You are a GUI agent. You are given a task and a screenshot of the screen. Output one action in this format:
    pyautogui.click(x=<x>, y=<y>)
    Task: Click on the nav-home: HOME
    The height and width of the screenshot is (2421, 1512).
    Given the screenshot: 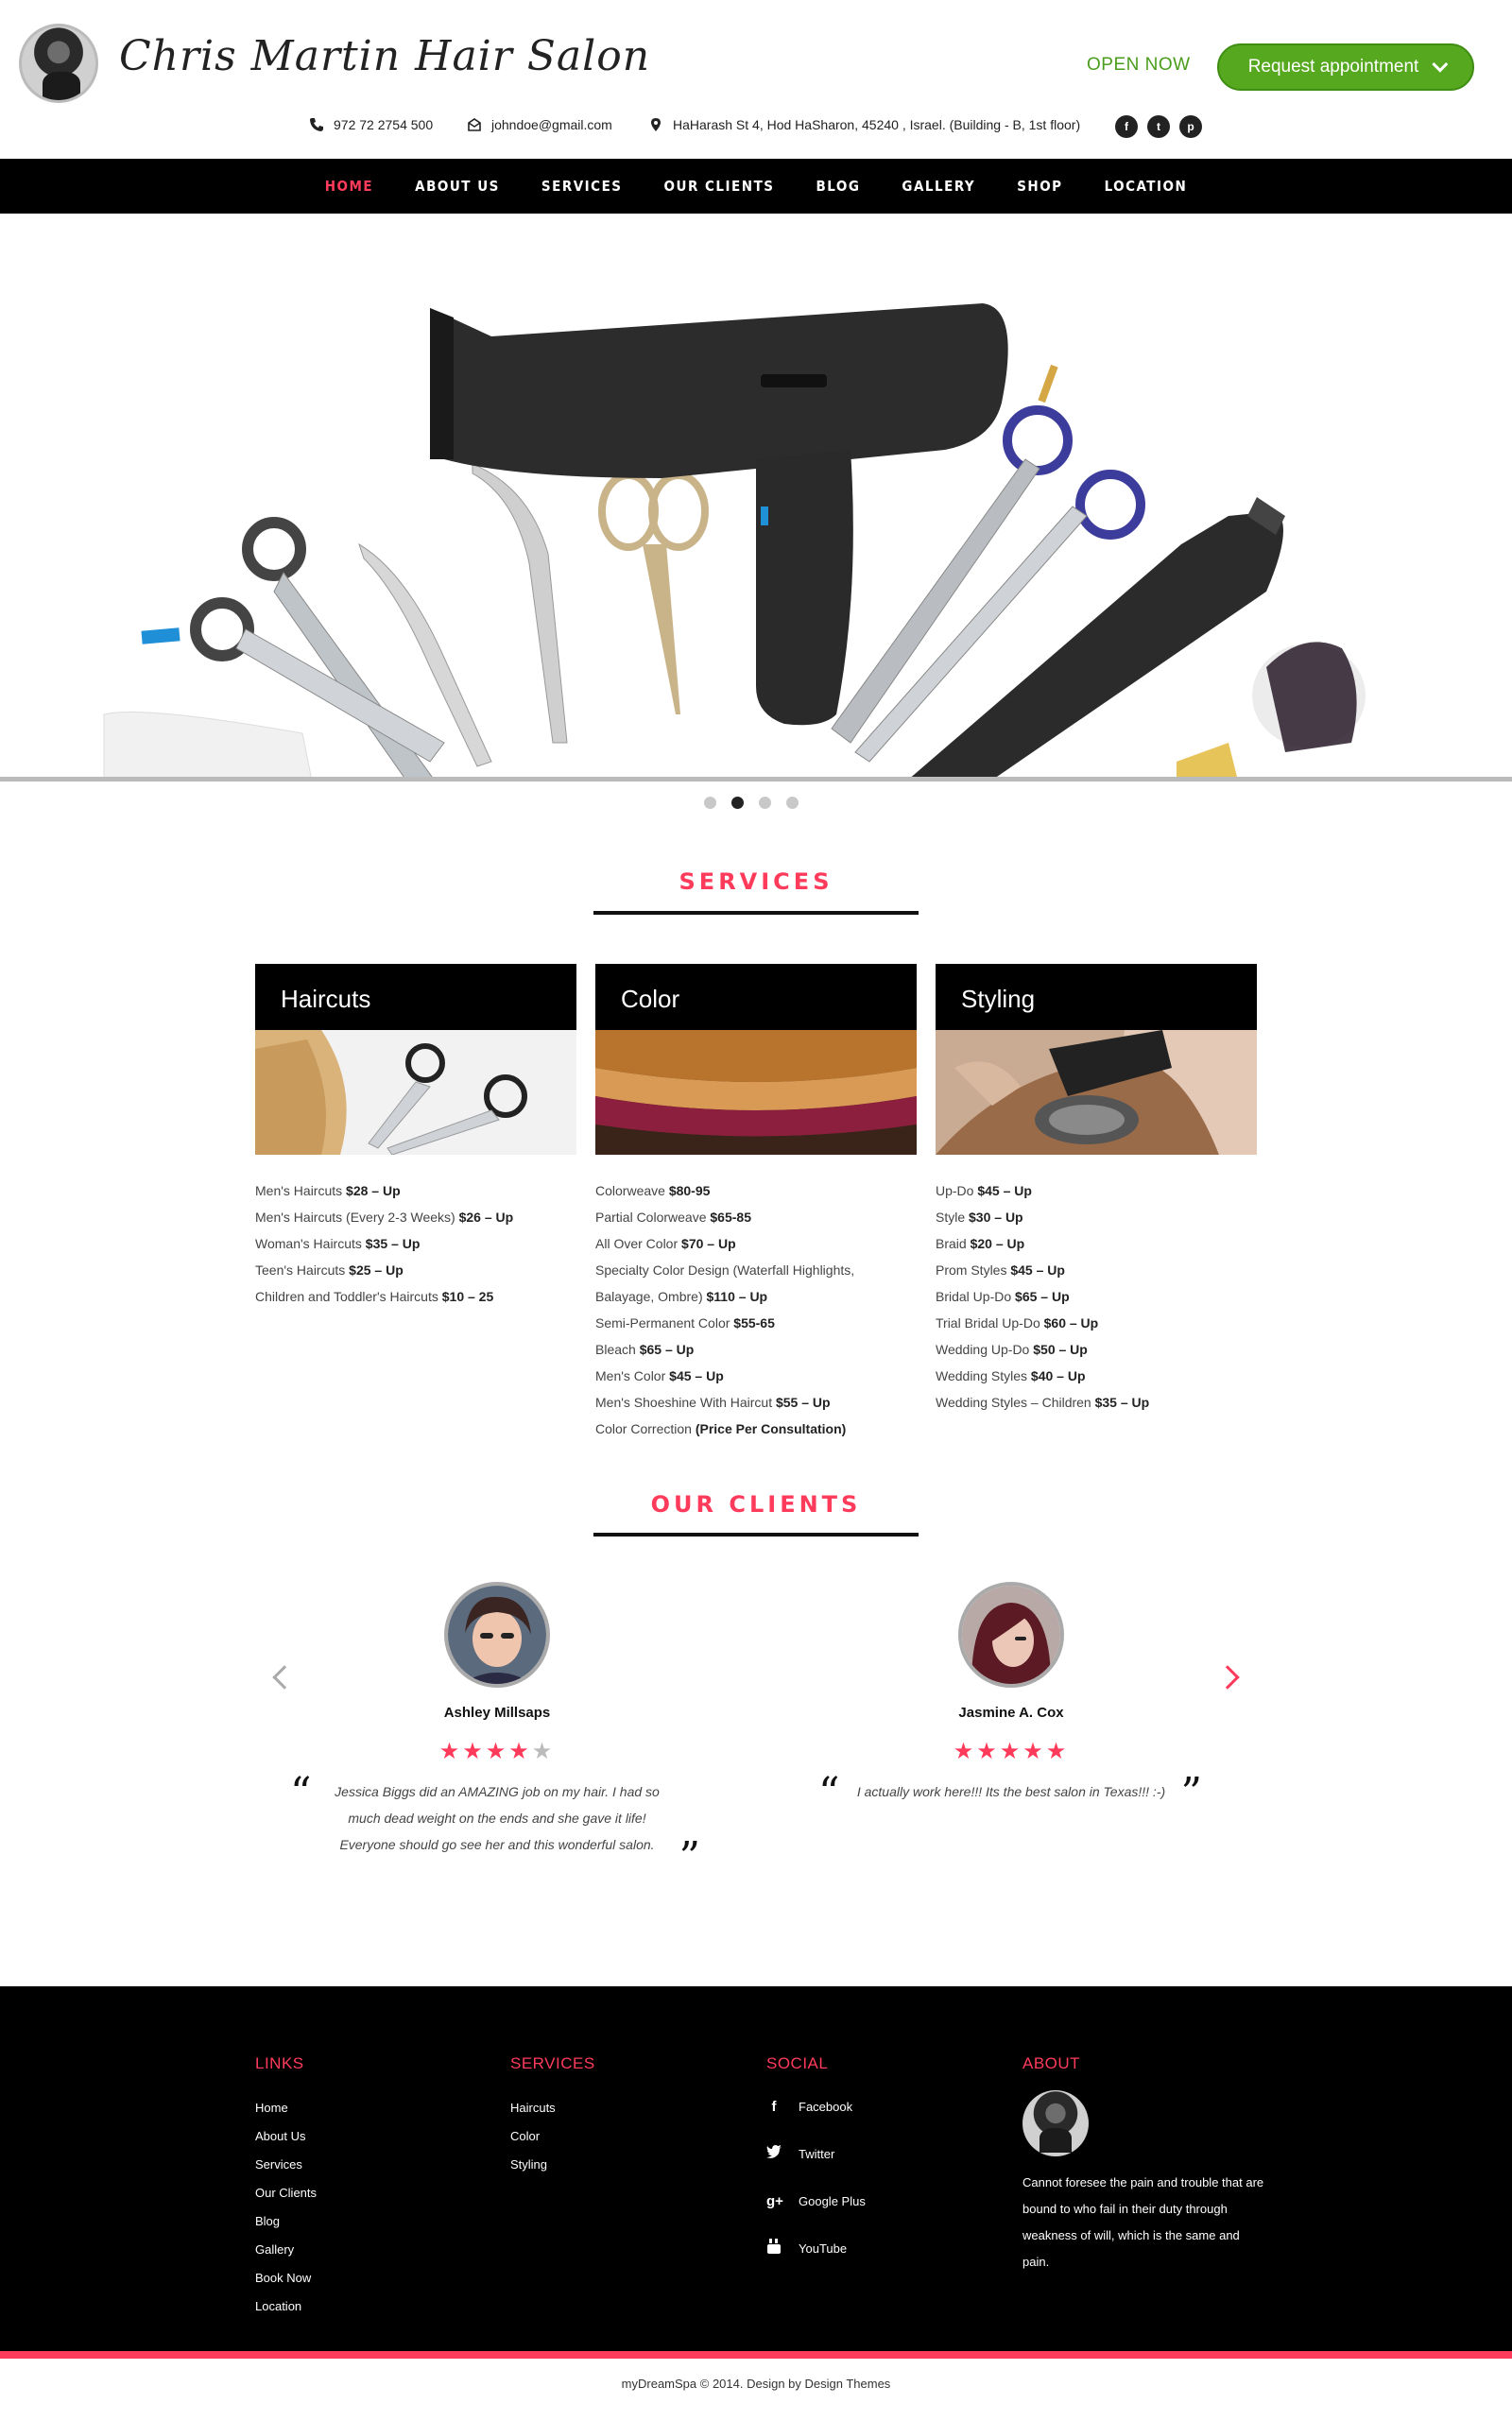 What is the action you would take?
    pyautogui.click(x=349, y=186)
    